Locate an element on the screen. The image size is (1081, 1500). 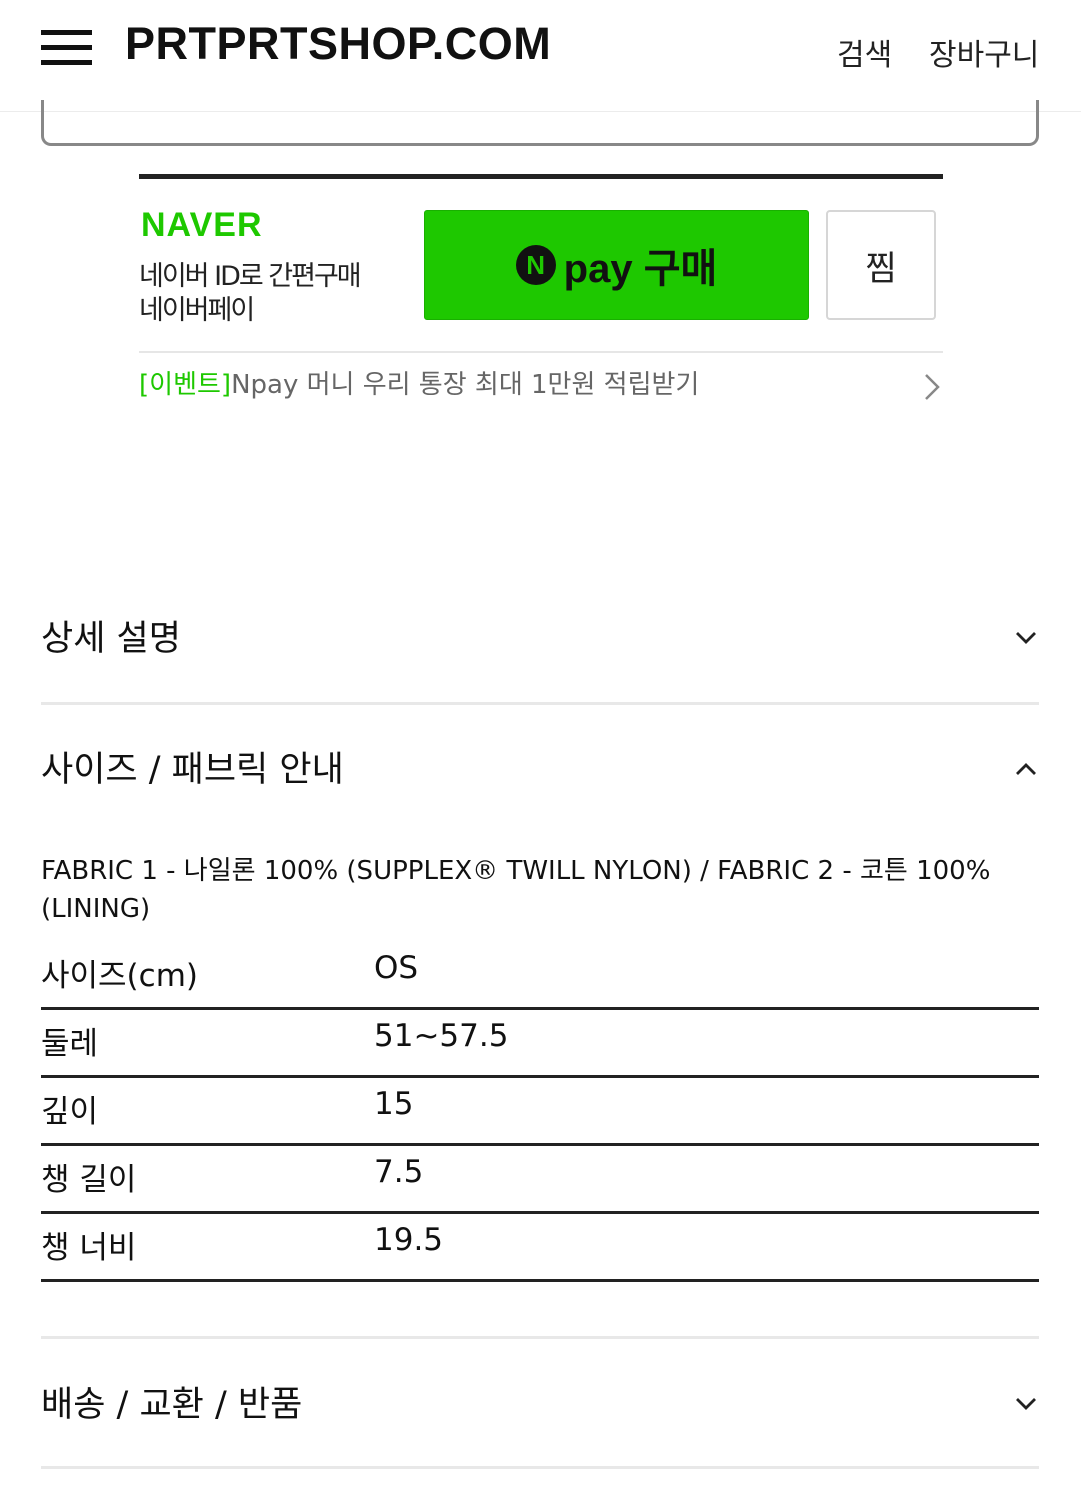
size-row-label: 챙 너비 is located at coordinates (89, 1248).